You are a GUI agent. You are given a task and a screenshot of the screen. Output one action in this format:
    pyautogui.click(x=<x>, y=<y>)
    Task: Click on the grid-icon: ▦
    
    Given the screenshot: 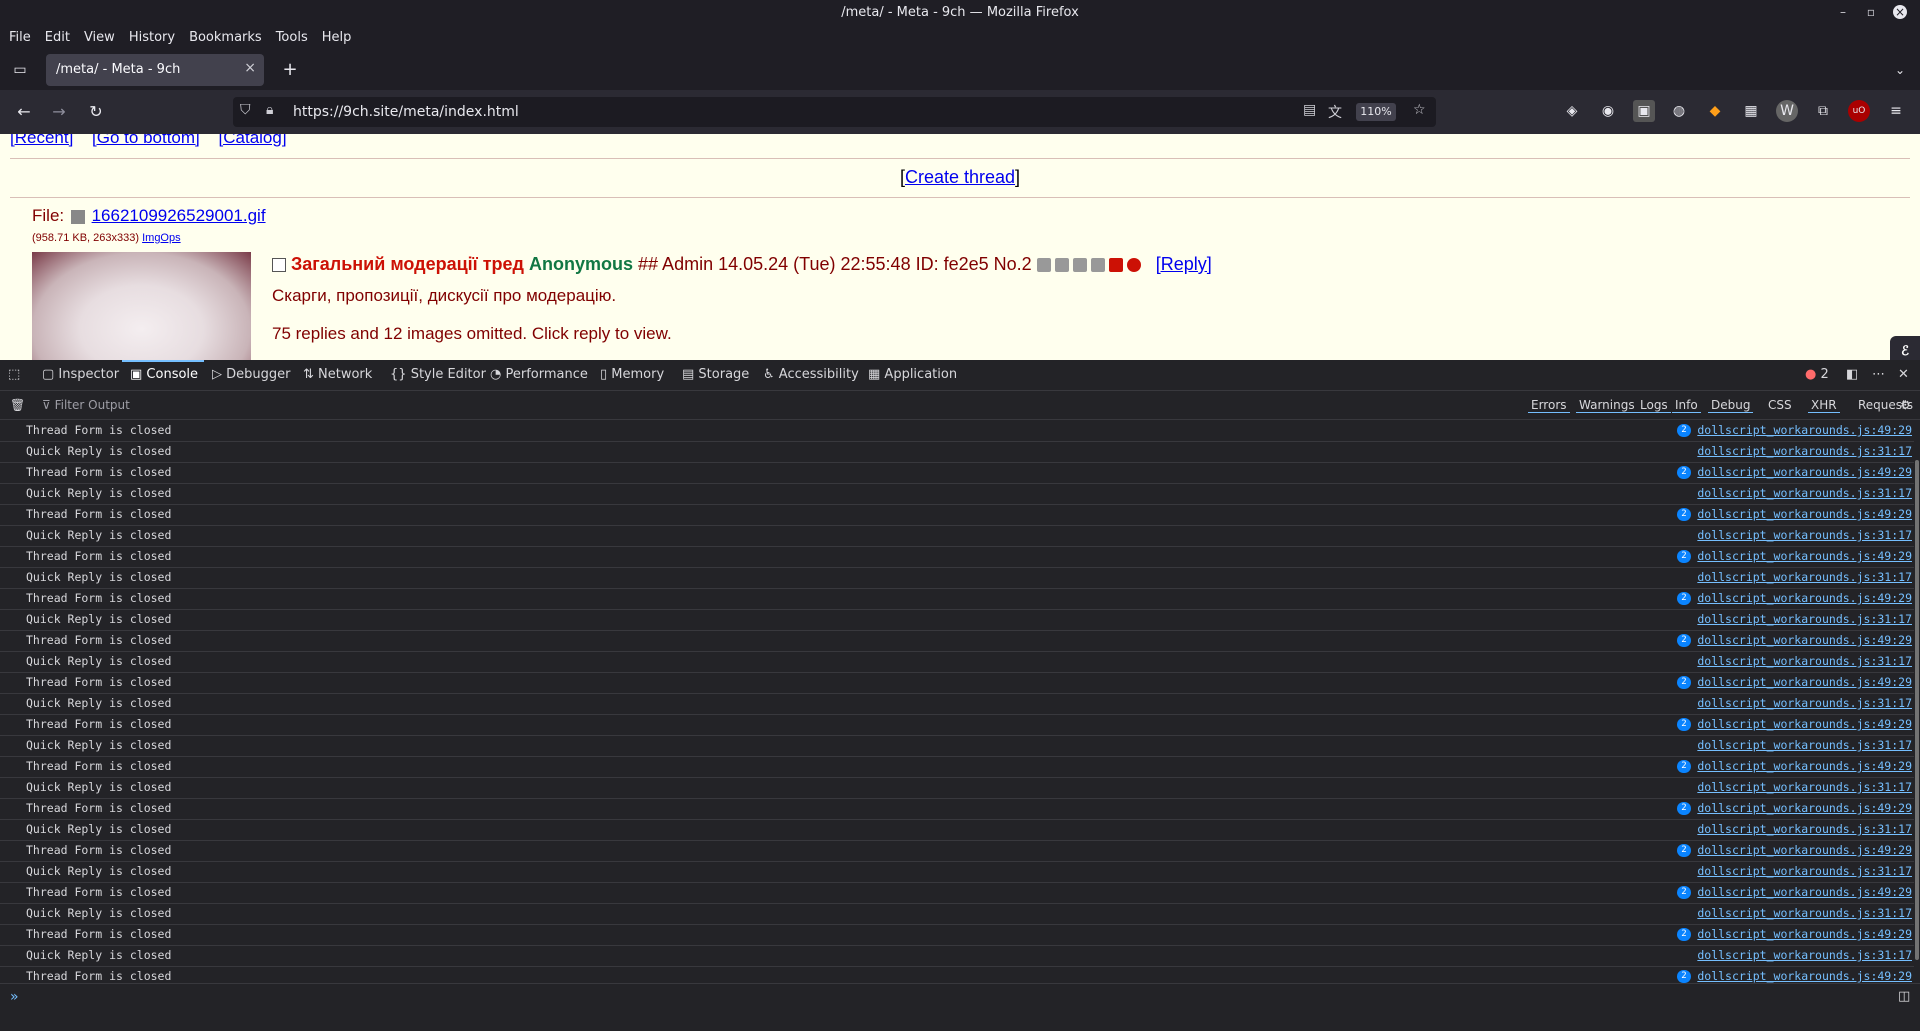 What is the action you would take?
    pyautogui.click(x=1751, y=111)
    